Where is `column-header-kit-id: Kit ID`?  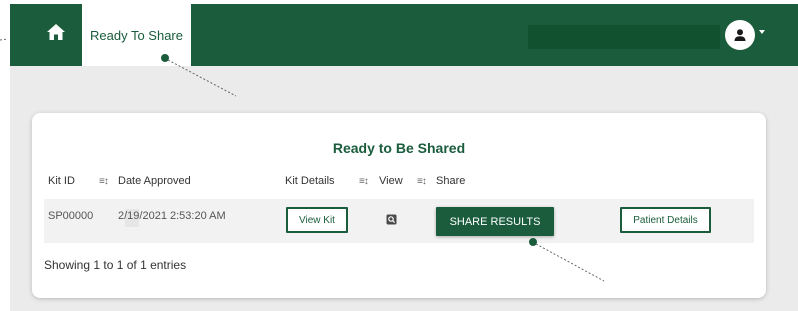
column-header-kit-id: Kit ID is located at coordinates (61, 181).